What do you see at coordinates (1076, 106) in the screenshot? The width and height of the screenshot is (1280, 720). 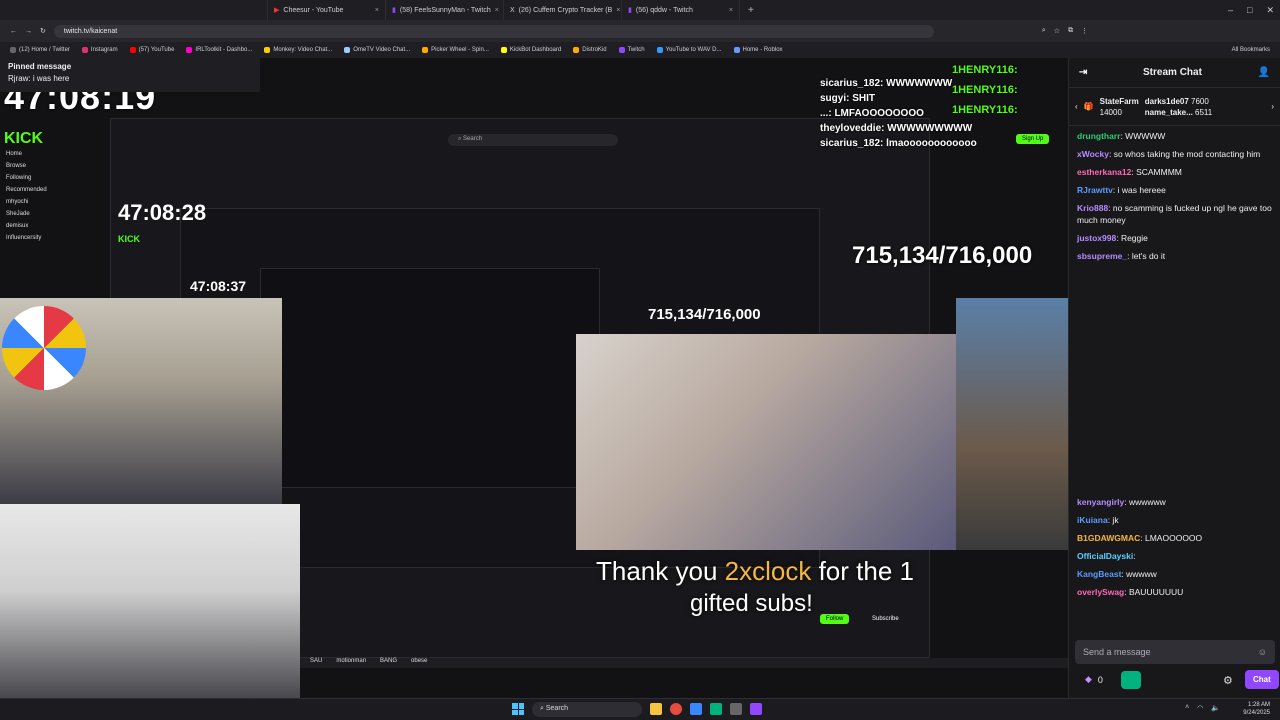 I see `chevron-left-icon: ‹` at bounding box center [1076, 106].